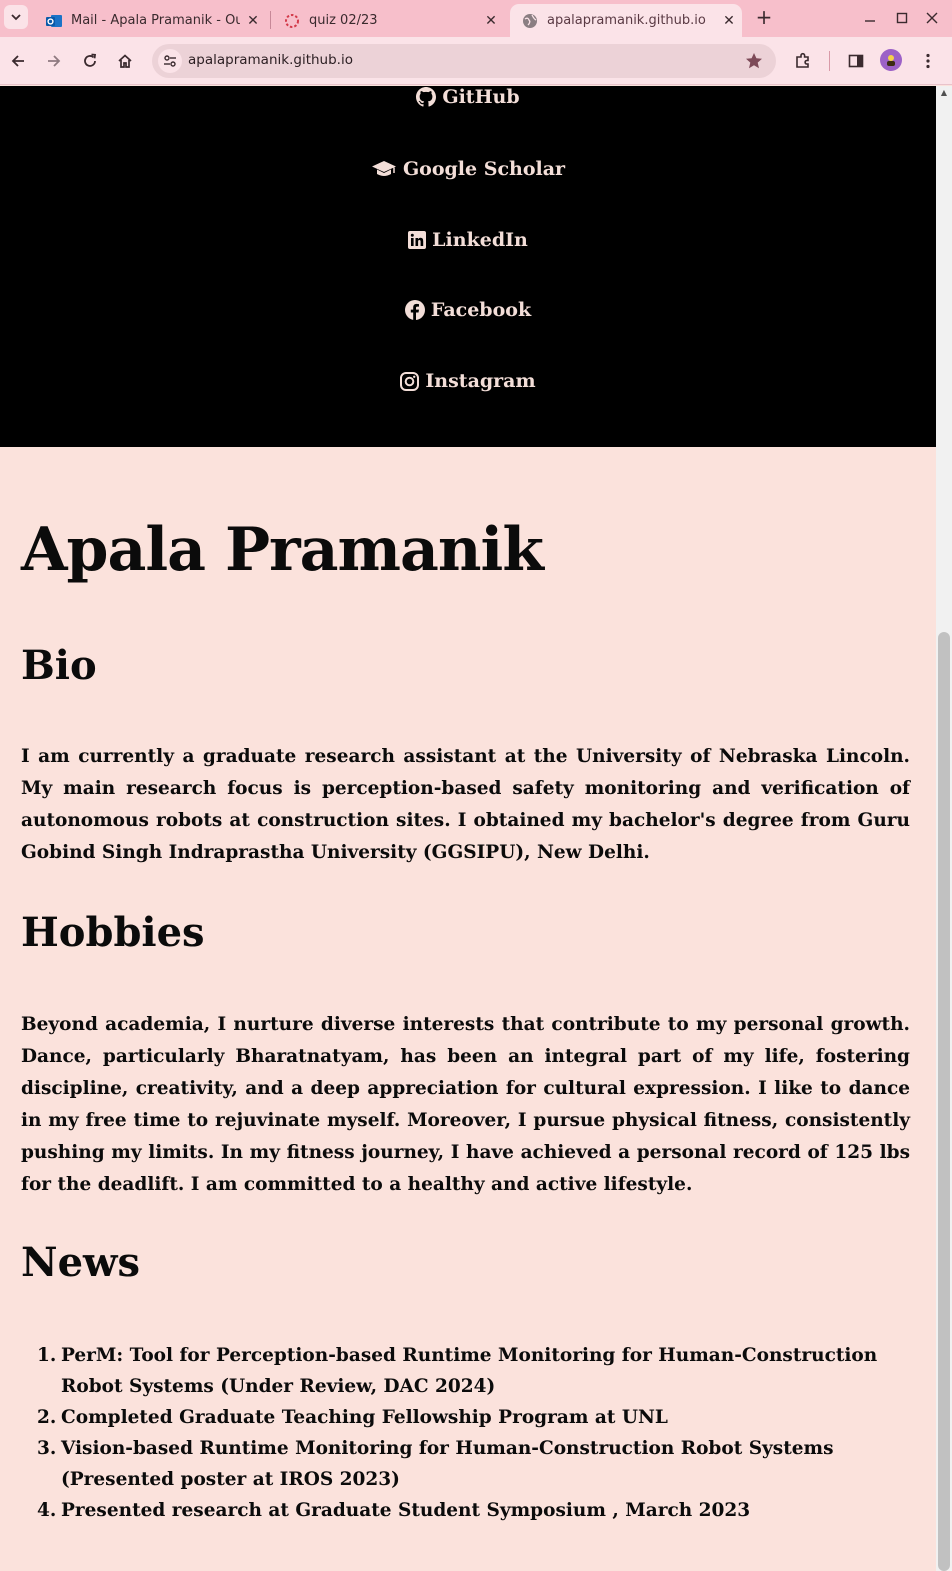 Image resolution: width=952 pixels, height=1571 pixels. Describe the element at coordinates (343, 20) in the screenshot. I see `tab-title: quiz 02/23` at that location.